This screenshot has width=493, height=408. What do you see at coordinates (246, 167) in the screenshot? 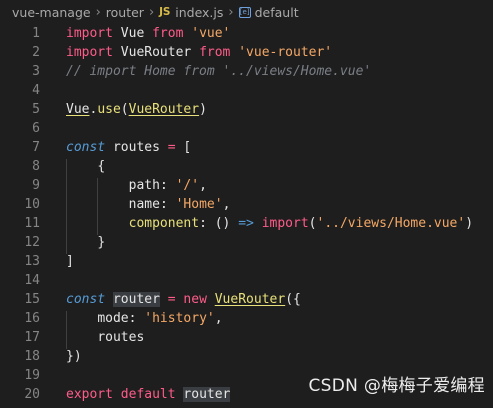
I see `code-line: 8 {` at bounding box center [246, 167].